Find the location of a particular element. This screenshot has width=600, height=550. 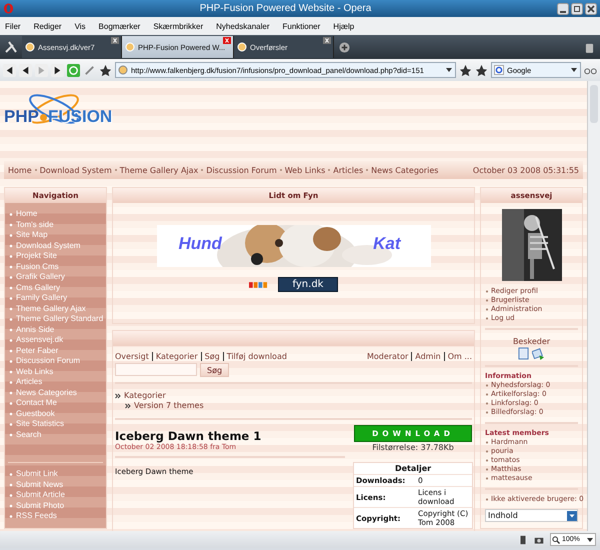

banner: Hund Kat is located at coordinates (293, 246).